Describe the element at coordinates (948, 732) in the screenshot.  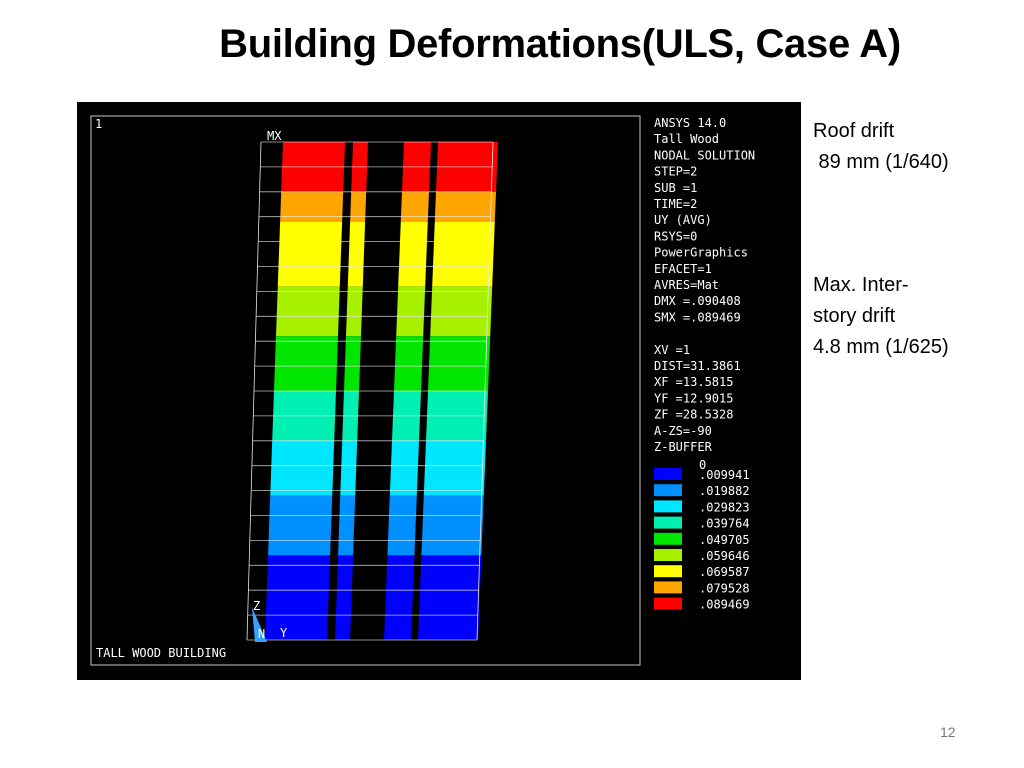
I see `page-number: 12` at that location.